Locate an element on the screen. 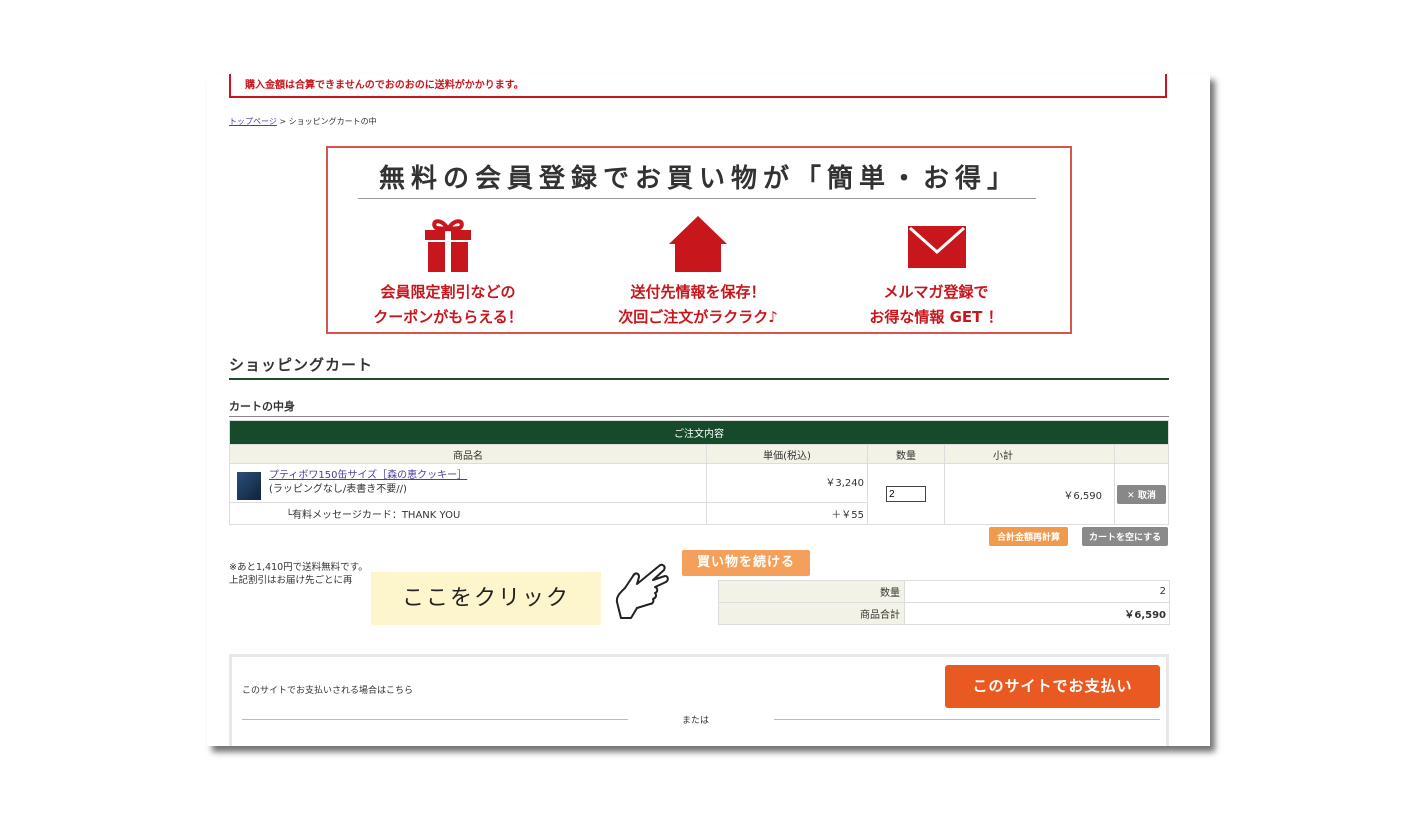  summary-quantity-label: 数量 is located at coordinates (811, 591).